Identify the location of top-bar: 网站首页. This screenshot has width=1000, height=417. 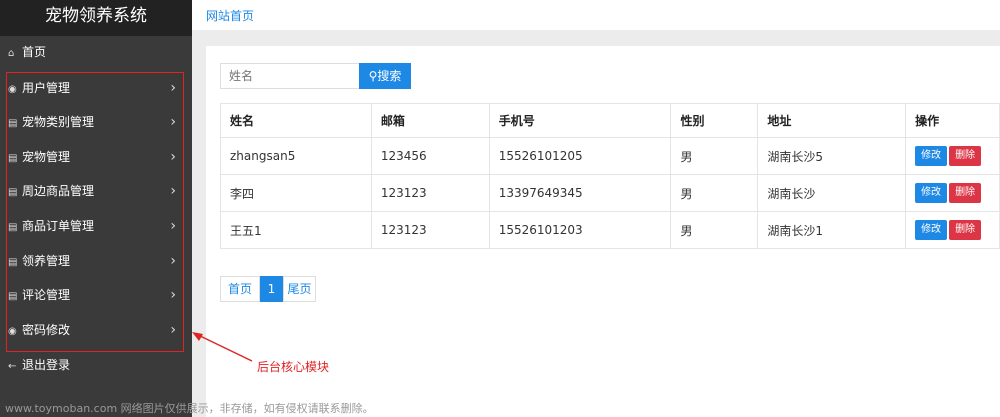
(596, 15).